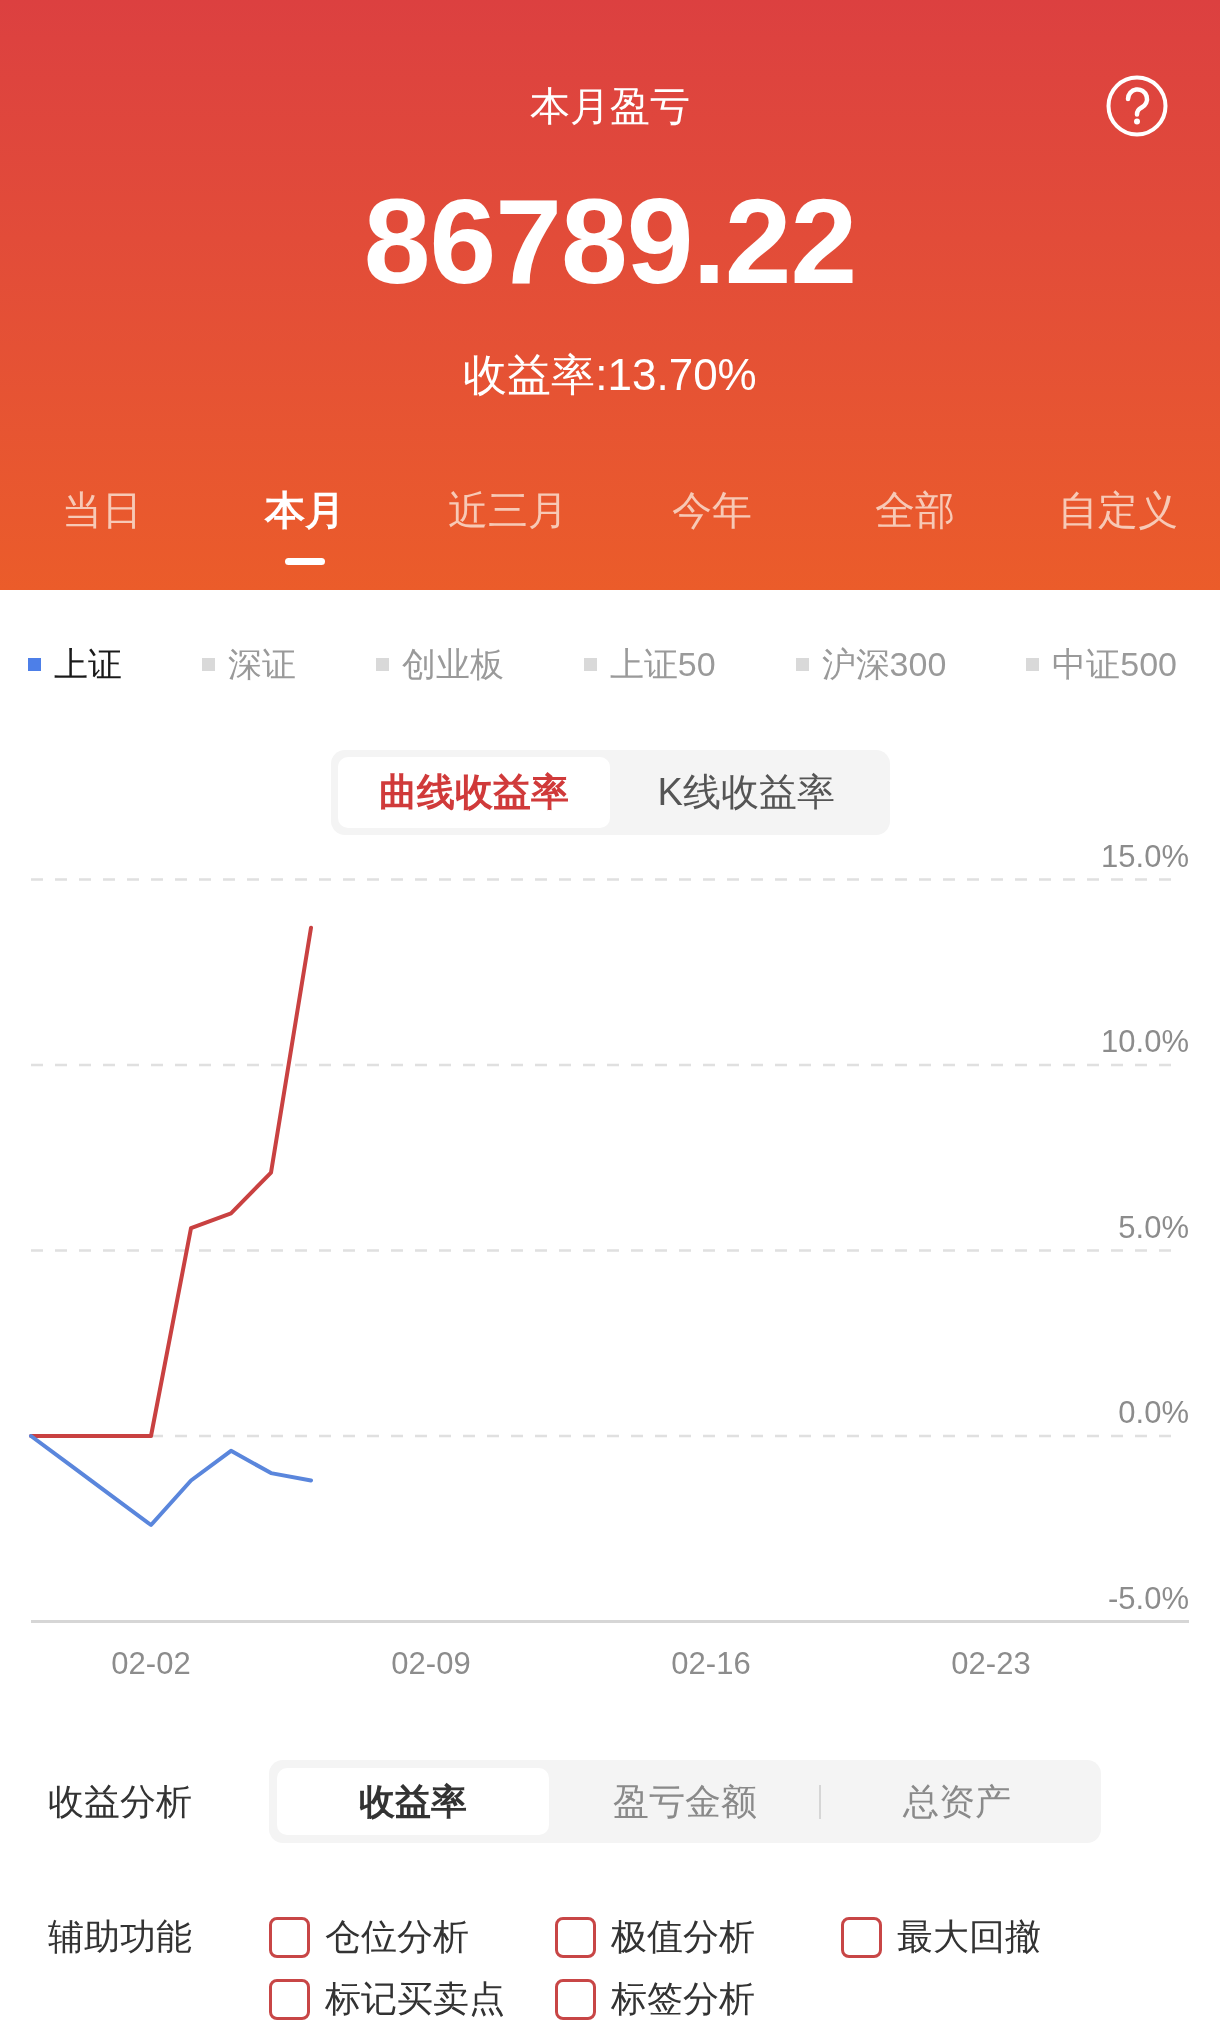 The height and width of the screenshot is (2027, 1220). I want to click on index-option: 上证50, so click(649, 664).